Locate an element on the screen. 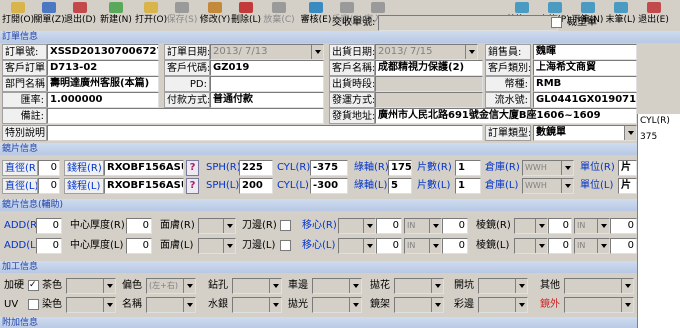  pay-field: 普通付款 is located at coordinates (267, 100).